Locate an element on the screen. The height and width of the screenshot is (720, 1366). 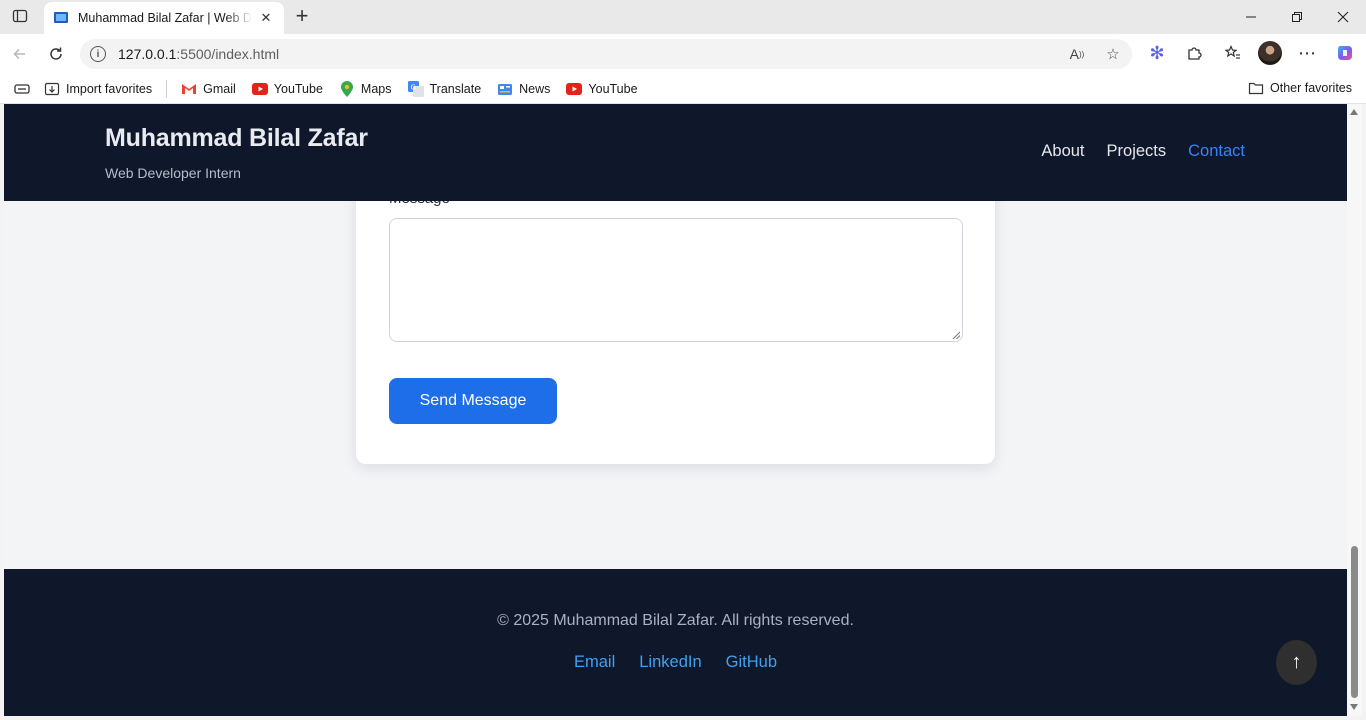
favorite-gmail: Gmail is located at coordinates (208, 89).